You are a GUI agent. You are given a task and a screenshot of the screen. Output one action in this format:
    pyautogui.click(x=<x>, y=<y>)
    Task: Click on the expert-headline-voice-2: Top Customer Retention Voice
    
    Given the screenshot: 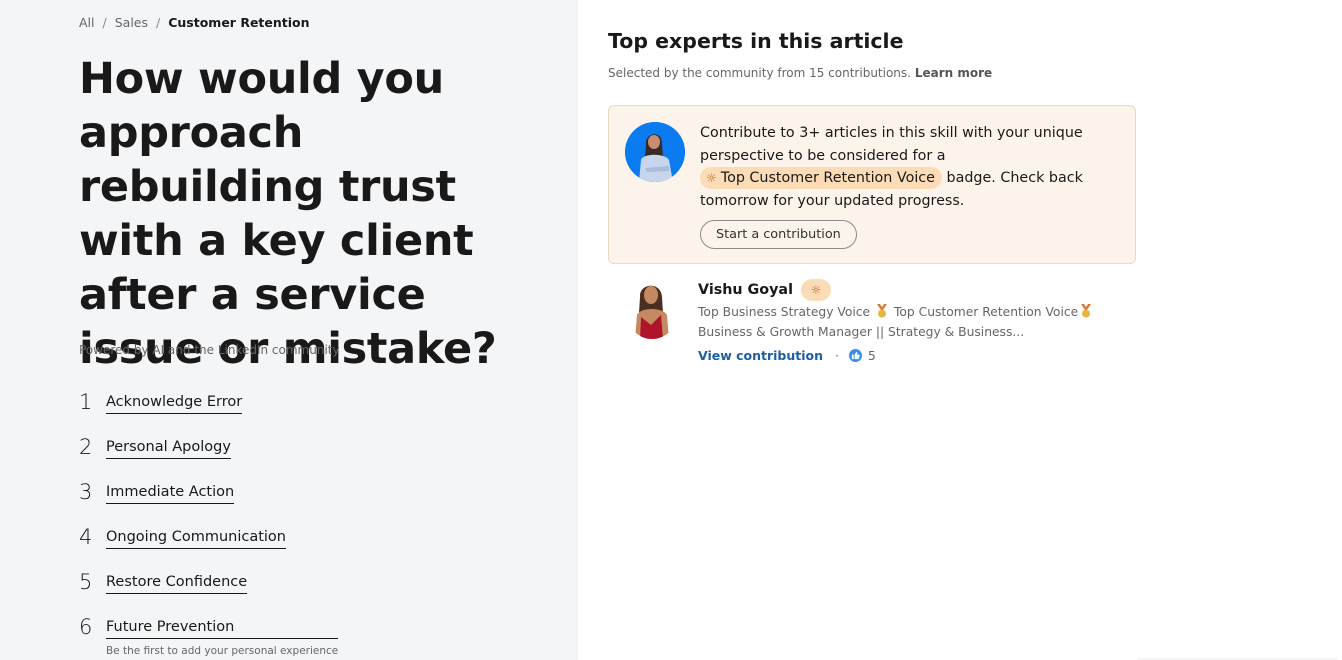 What is the action you would take?
    pyautogui.click(x=986, y=312)
    